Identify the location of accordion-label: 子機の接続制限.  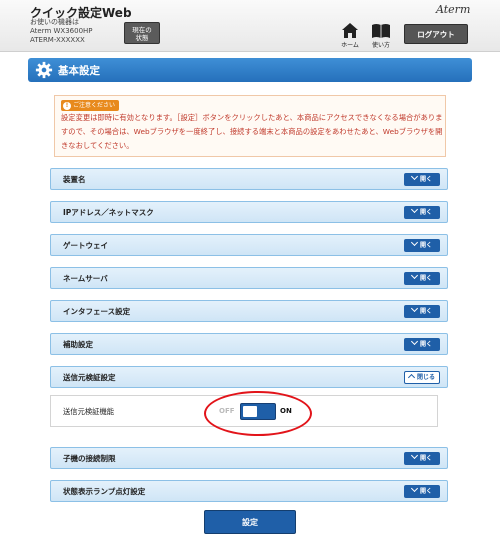
(89, 458).